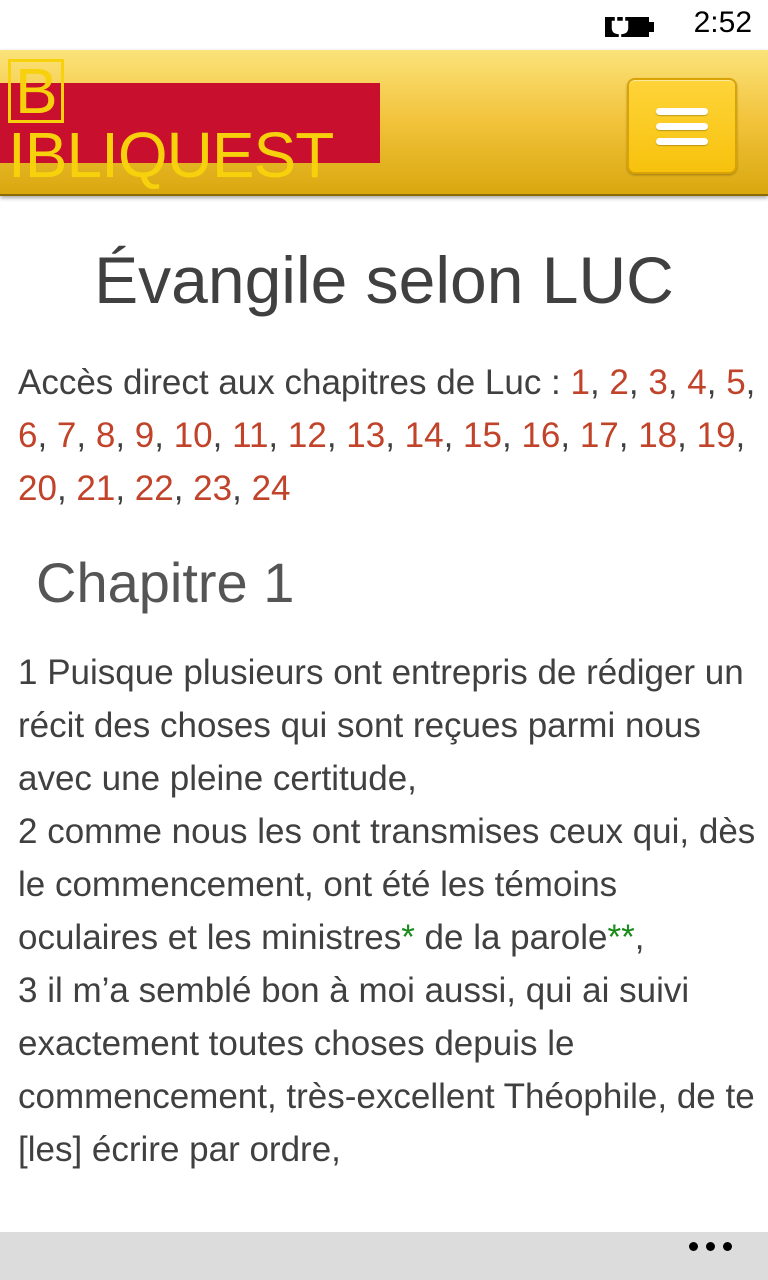  Describe the element at coordinates (580, 382) in the screenshot. I see `chapter-link-1: 1` at that location.